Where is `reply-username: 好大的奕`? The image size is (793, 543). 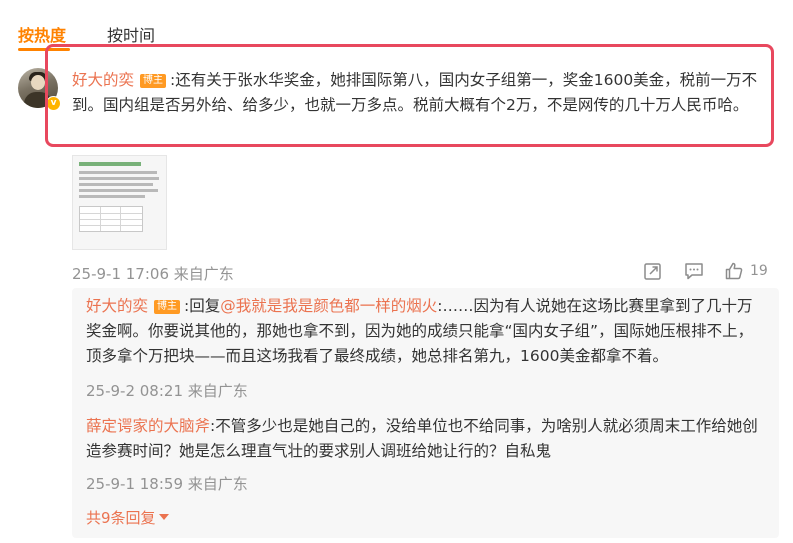 reply-username: 好大的奕 is located at coordinates (117, 306).